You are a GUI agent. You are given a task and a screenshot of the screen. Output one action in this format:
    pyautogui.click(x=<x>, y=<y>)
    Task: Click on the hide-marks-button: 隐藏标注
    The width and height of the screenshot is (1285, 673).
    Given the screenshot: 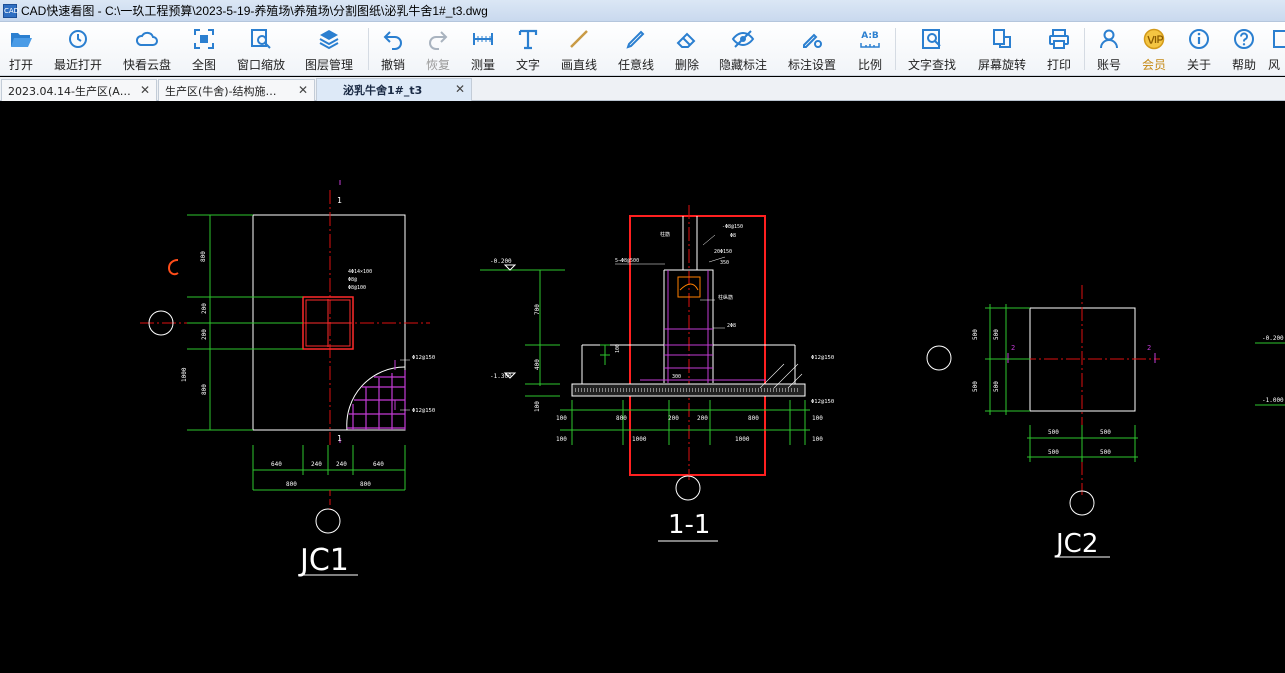 What is the action you would take?
    pyautogui.click(x=743, y=49)
    